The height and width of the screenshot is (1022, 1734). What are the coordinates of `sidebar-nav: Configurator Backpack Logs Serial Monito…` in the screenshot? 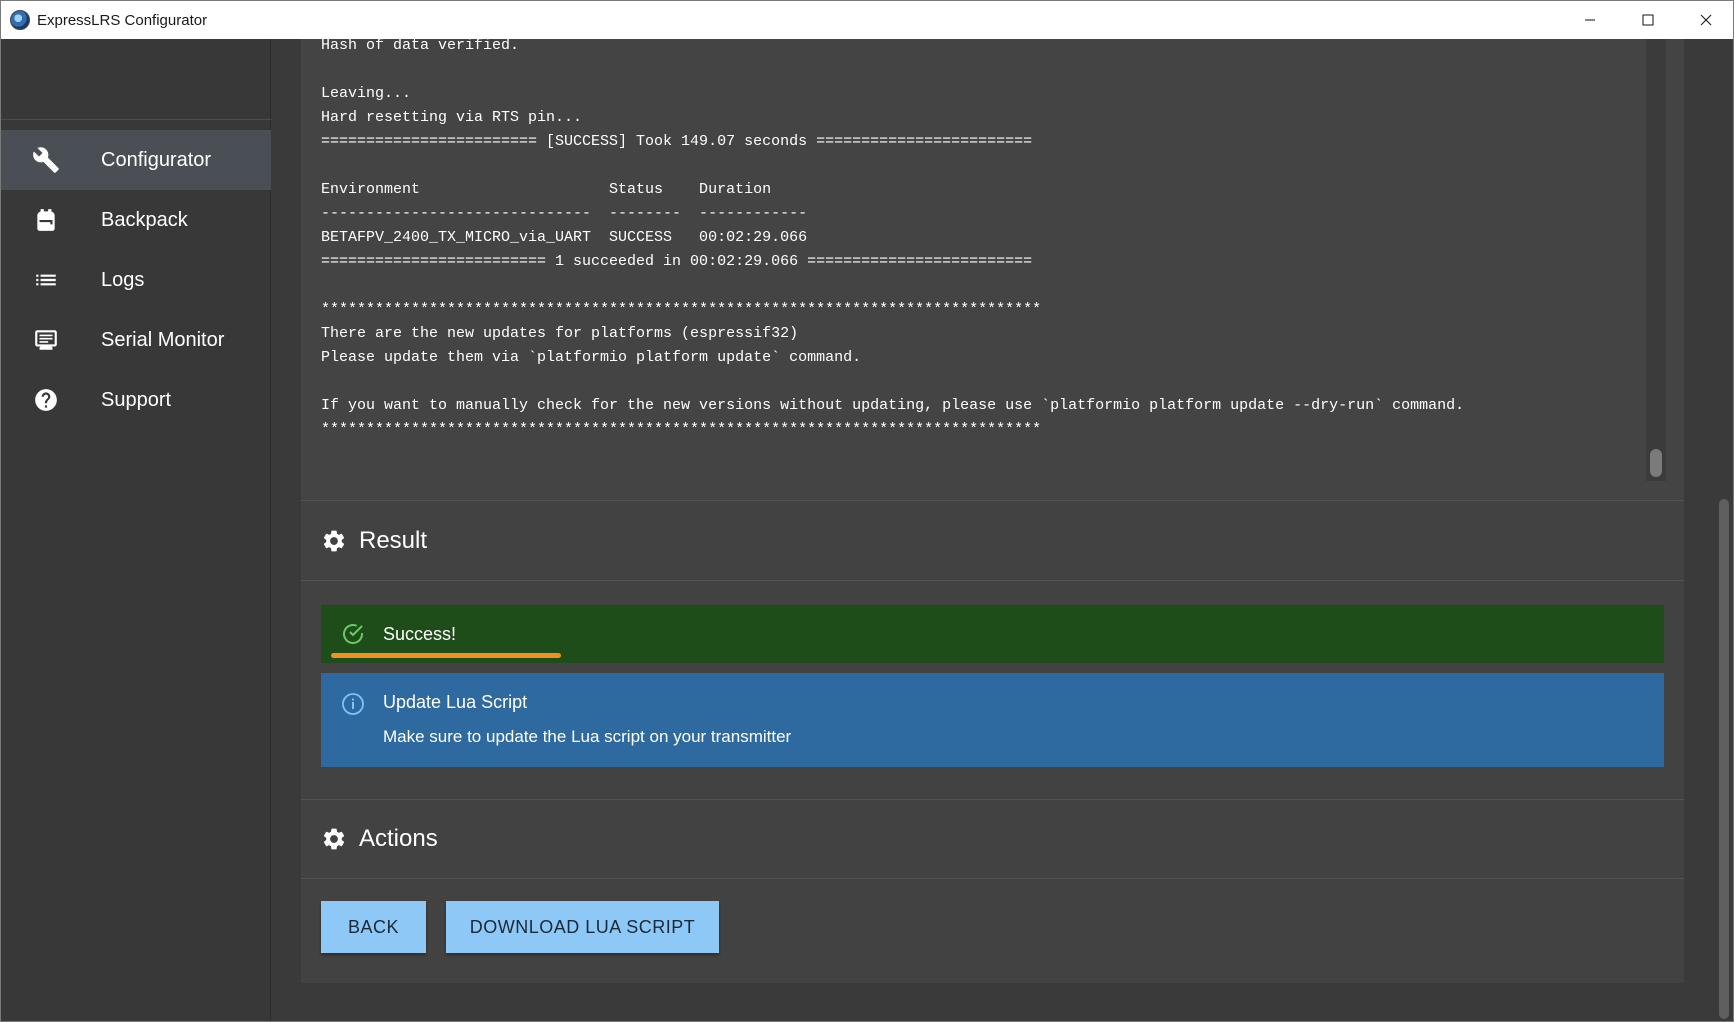 It's located at (136, 280).